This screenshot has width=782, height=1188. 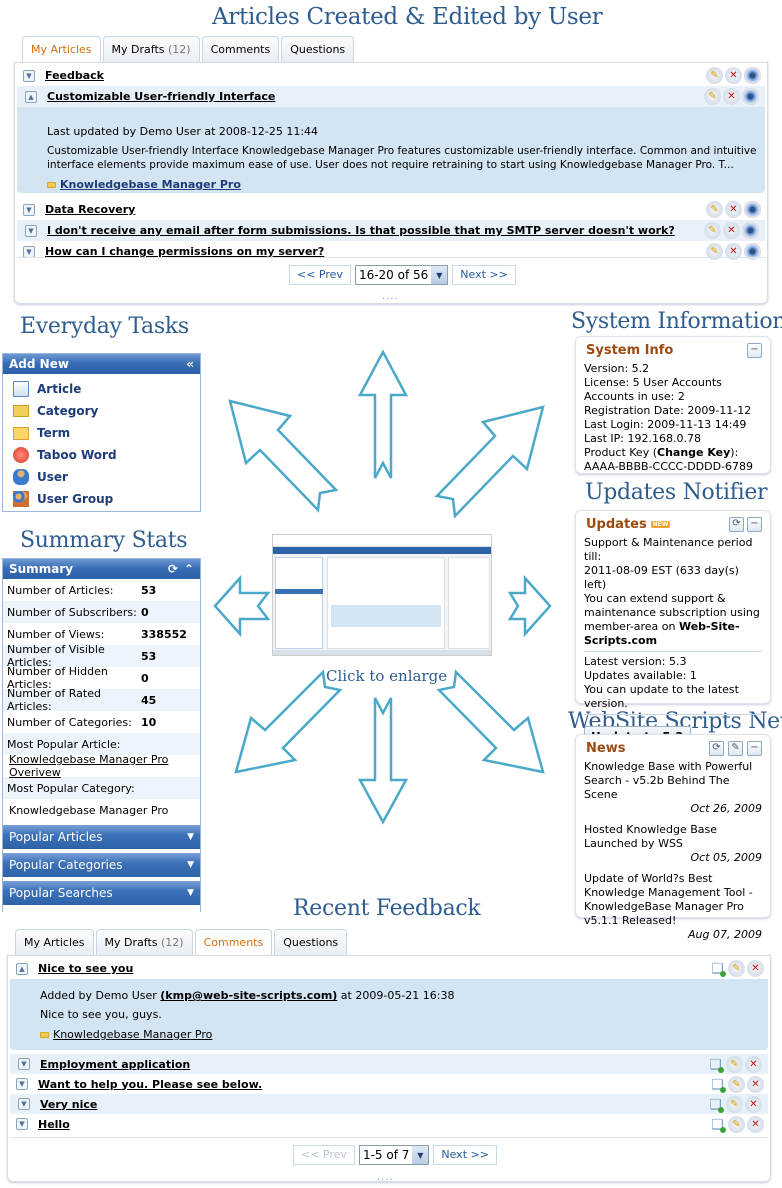 What do you see at coordinates (101, 455) in the screenshot?
I see `add-taboo-word-item: Taboo Word` at bounding box center [101, 455].